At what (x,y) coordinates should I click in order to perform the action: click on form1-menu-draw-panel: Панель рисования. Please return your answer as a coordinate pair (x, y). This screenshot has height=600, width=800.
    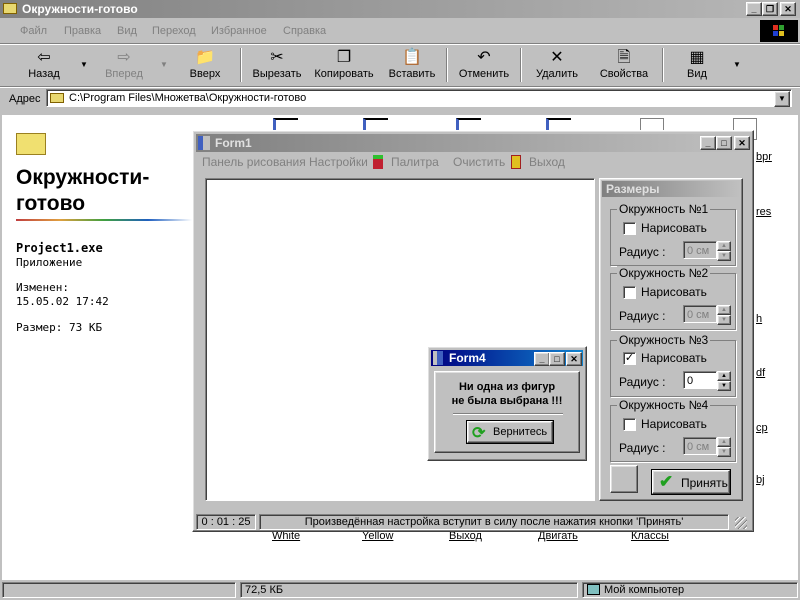
    Looking at the image, I should click on (254, 162).